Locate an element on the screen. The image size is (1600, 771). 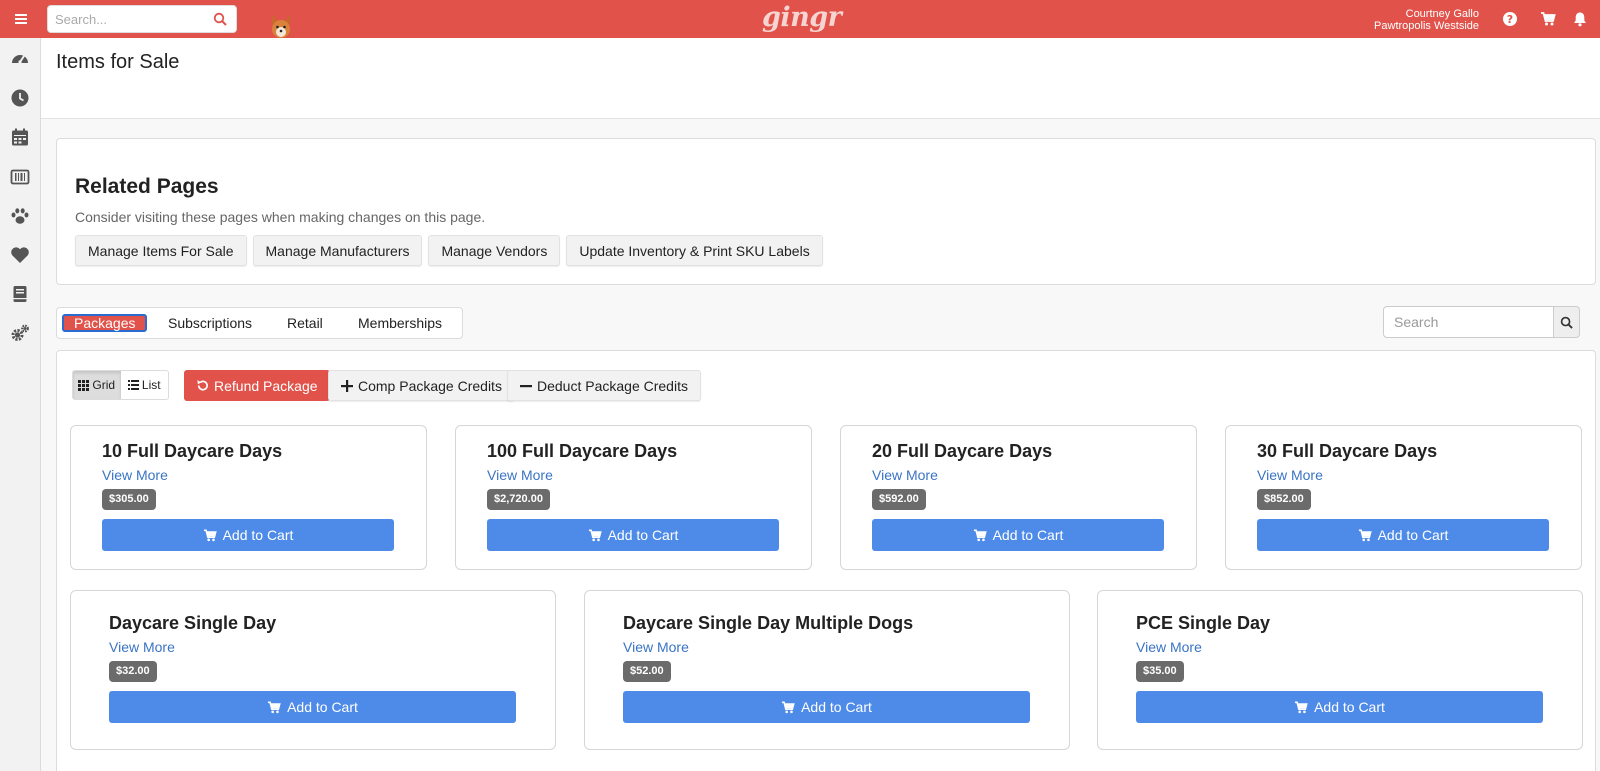
related-pages-heading: Related Pages is located at coordinates (147, 186).